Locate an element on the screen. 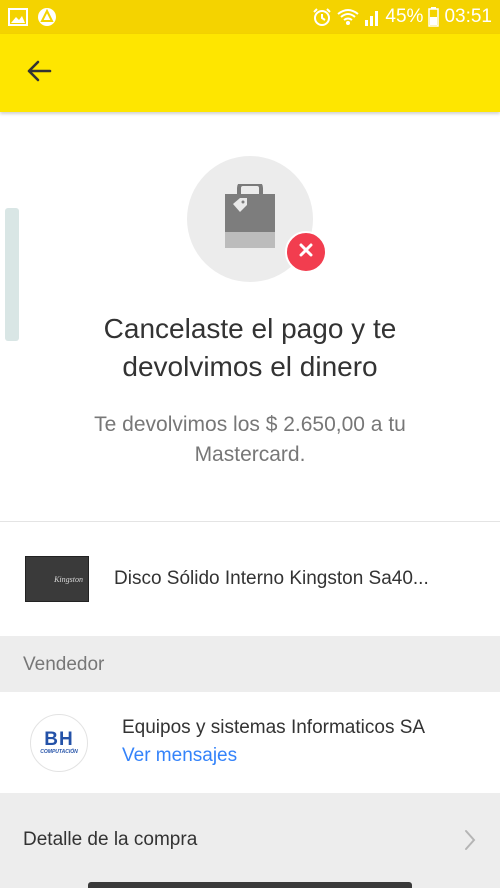 This screenshot has width=500, height=888. close-icon is located at coordinates (306, 252).